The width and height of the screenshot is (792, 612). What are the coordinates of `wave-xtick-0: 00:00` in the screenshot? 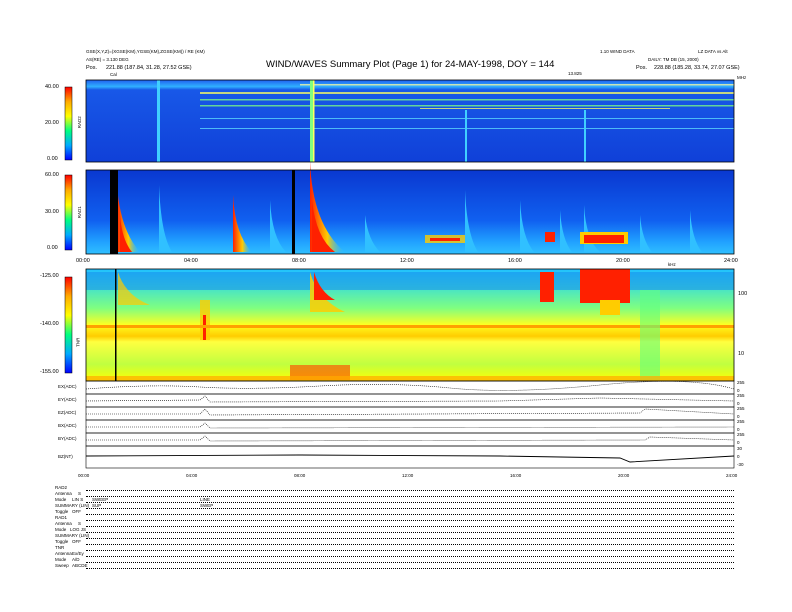 It's located at (84, 475).